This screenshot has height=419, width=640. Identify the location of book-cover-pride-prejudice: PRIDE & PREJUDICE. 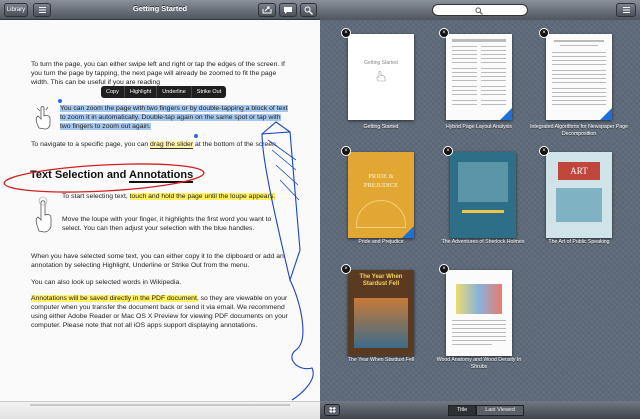
(381, 195).